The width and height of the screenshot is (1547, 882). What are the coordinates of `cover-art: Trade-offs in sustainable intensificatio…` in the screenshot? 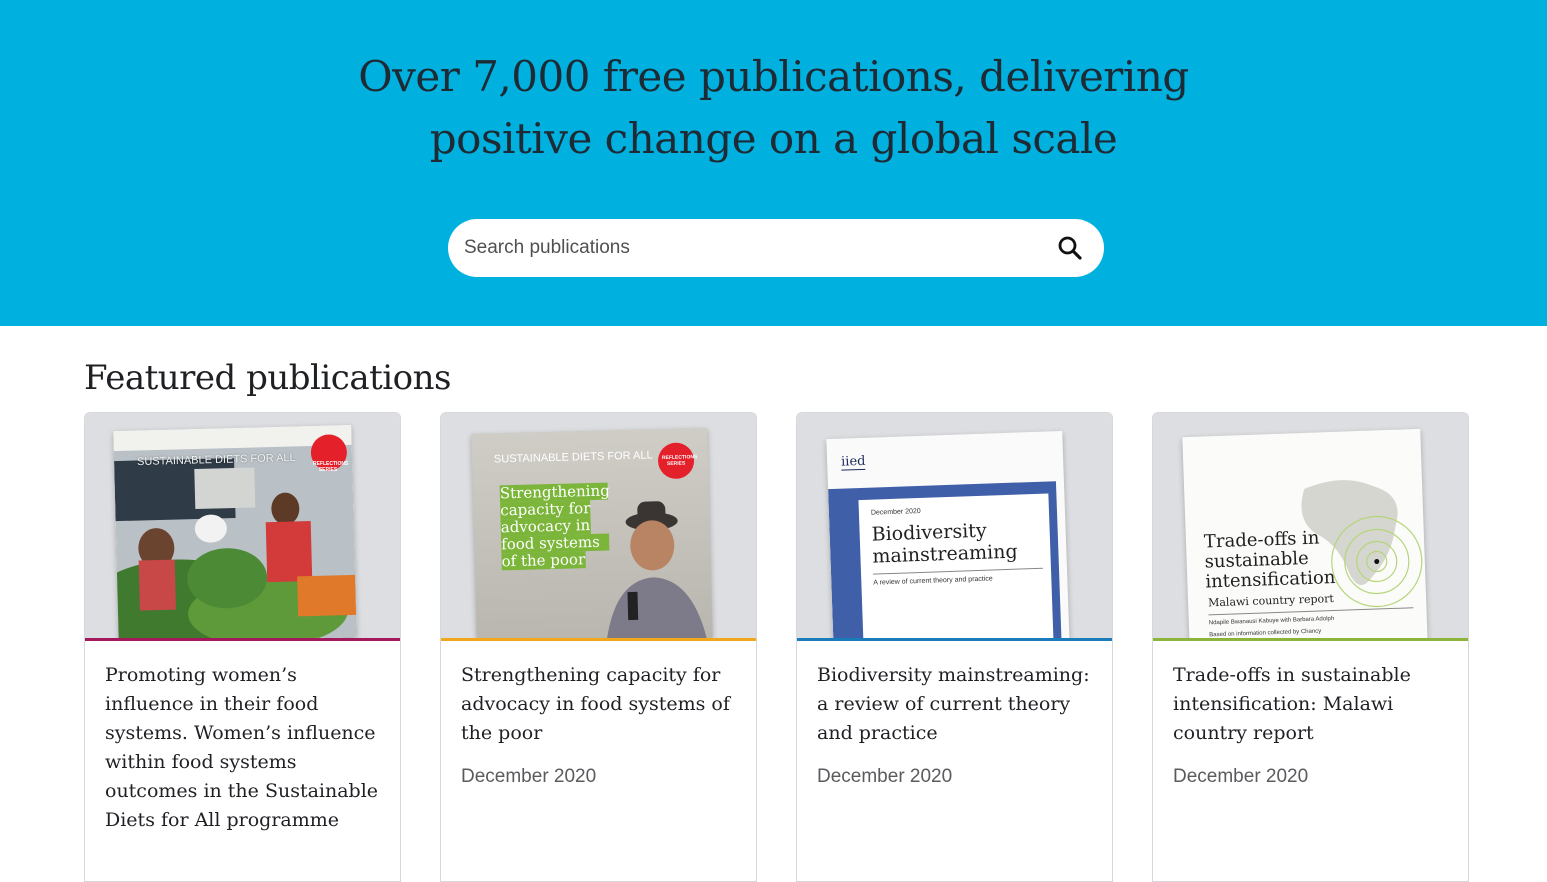 It's located at (1305, 533).